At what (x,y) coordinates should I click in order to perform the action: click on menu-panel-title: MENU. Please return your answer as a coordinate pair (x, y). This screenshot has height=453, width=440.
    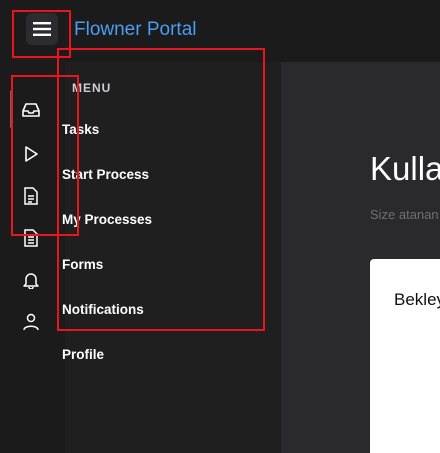
    Looking at the image, I should click on (92, 88).